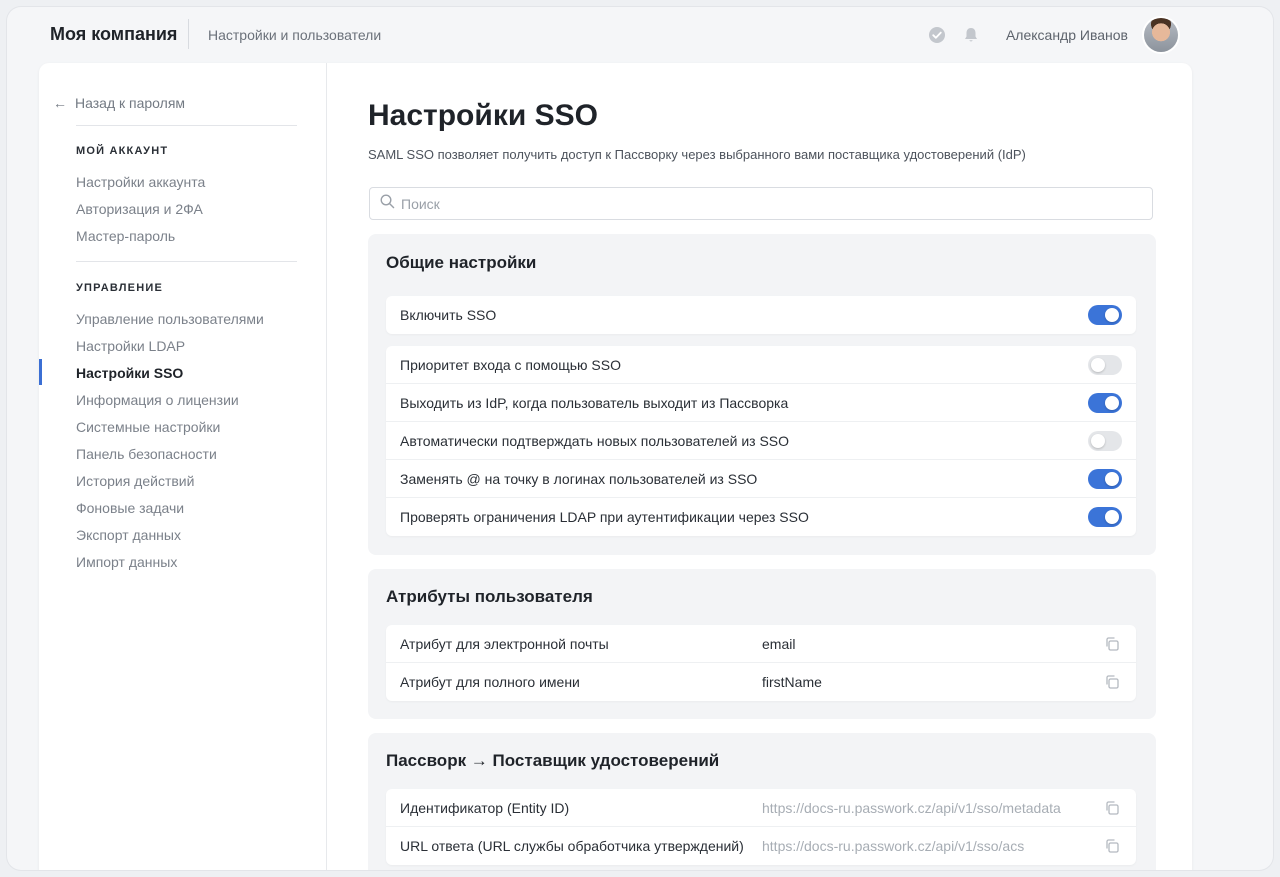 This screenshot has height=877, width=1280. Describe the element at coordinates (932, 644) in the screenshot. I see `attribute-value: email` at that location.